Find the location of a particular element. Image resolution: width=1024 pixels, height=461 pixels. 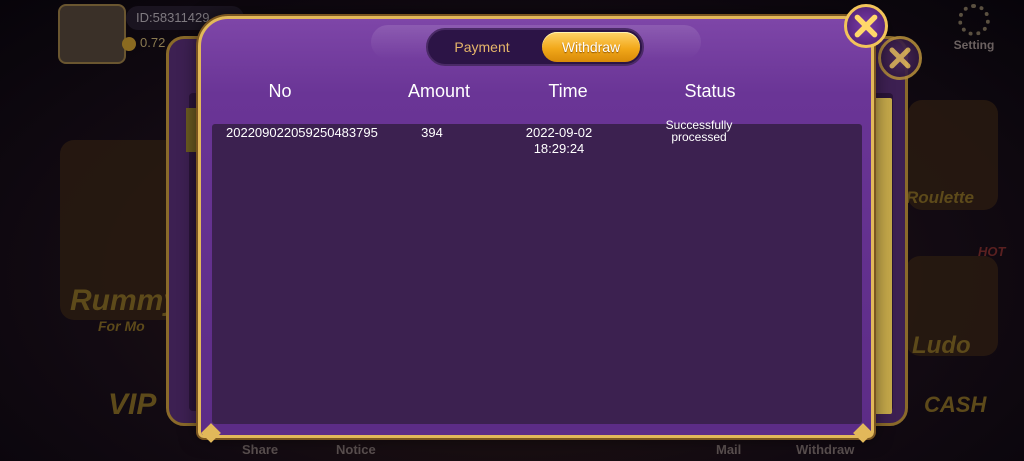

close-button is located at coordinates (866, 26).